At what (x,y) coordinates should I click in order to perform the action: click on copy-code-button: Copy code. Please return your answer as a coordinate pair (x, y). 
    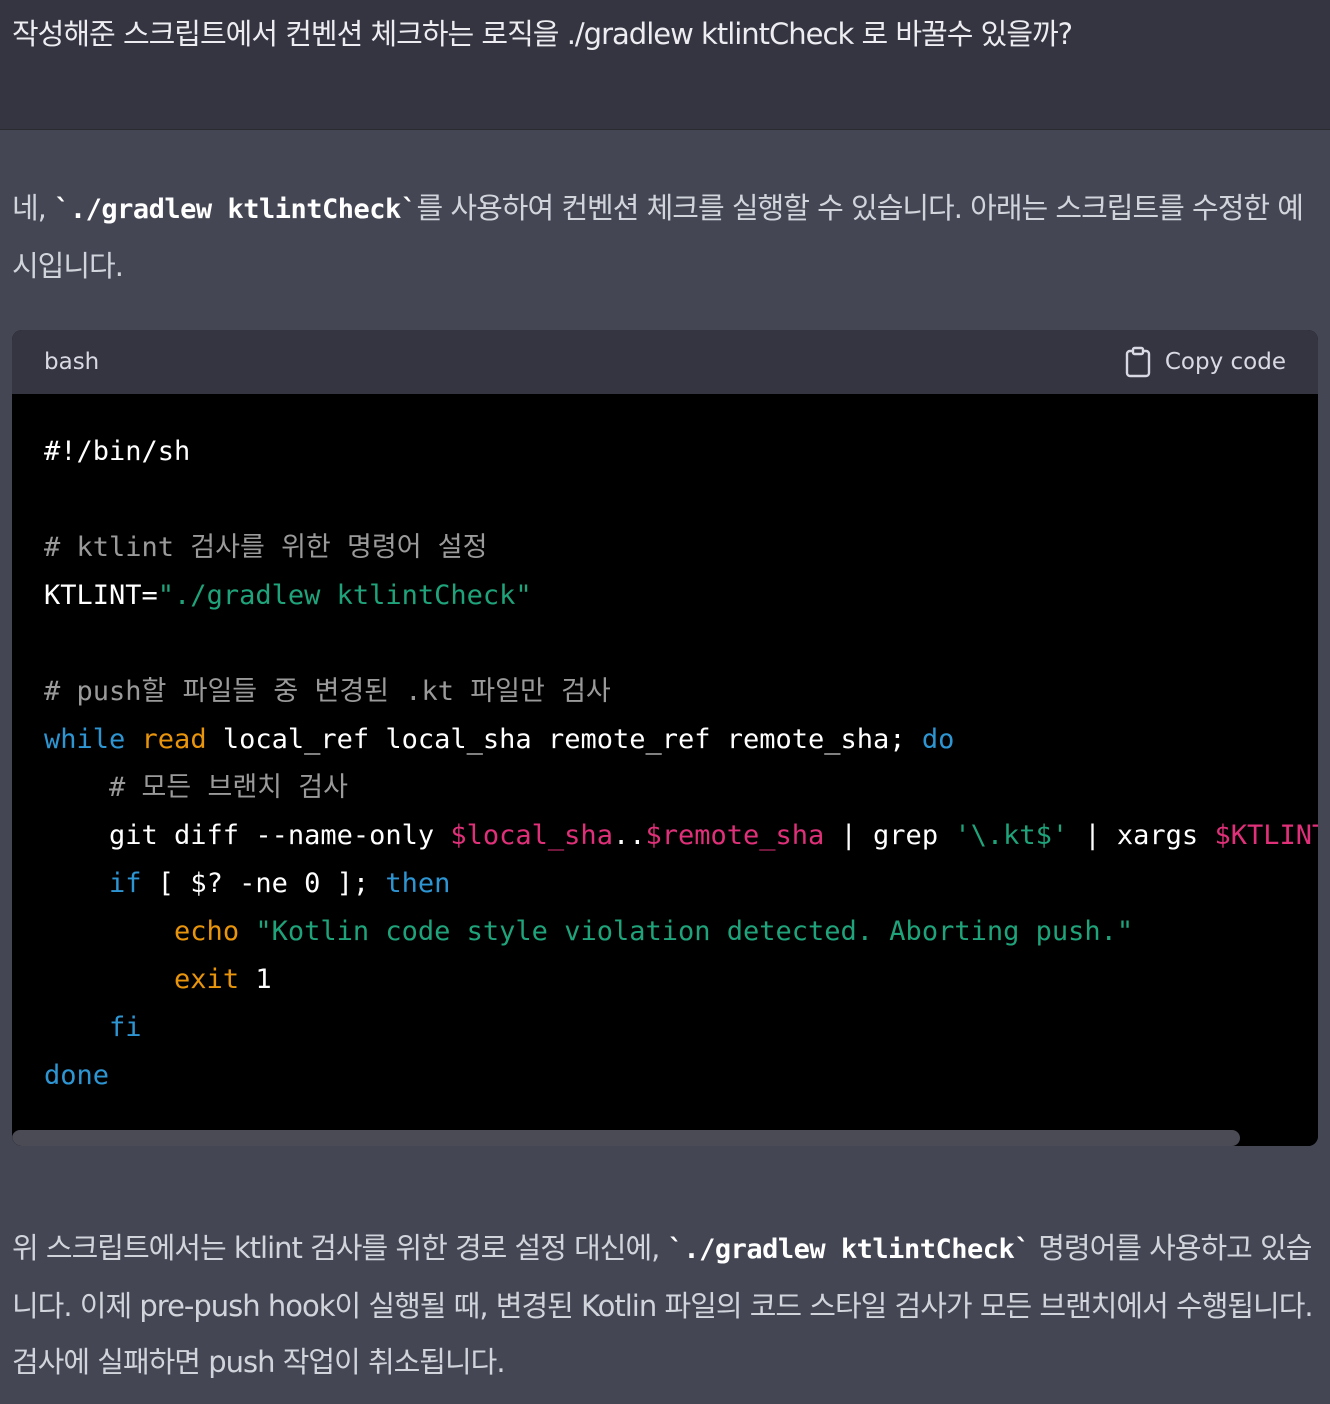
    Looking at the image, I should click on (1205, 362).